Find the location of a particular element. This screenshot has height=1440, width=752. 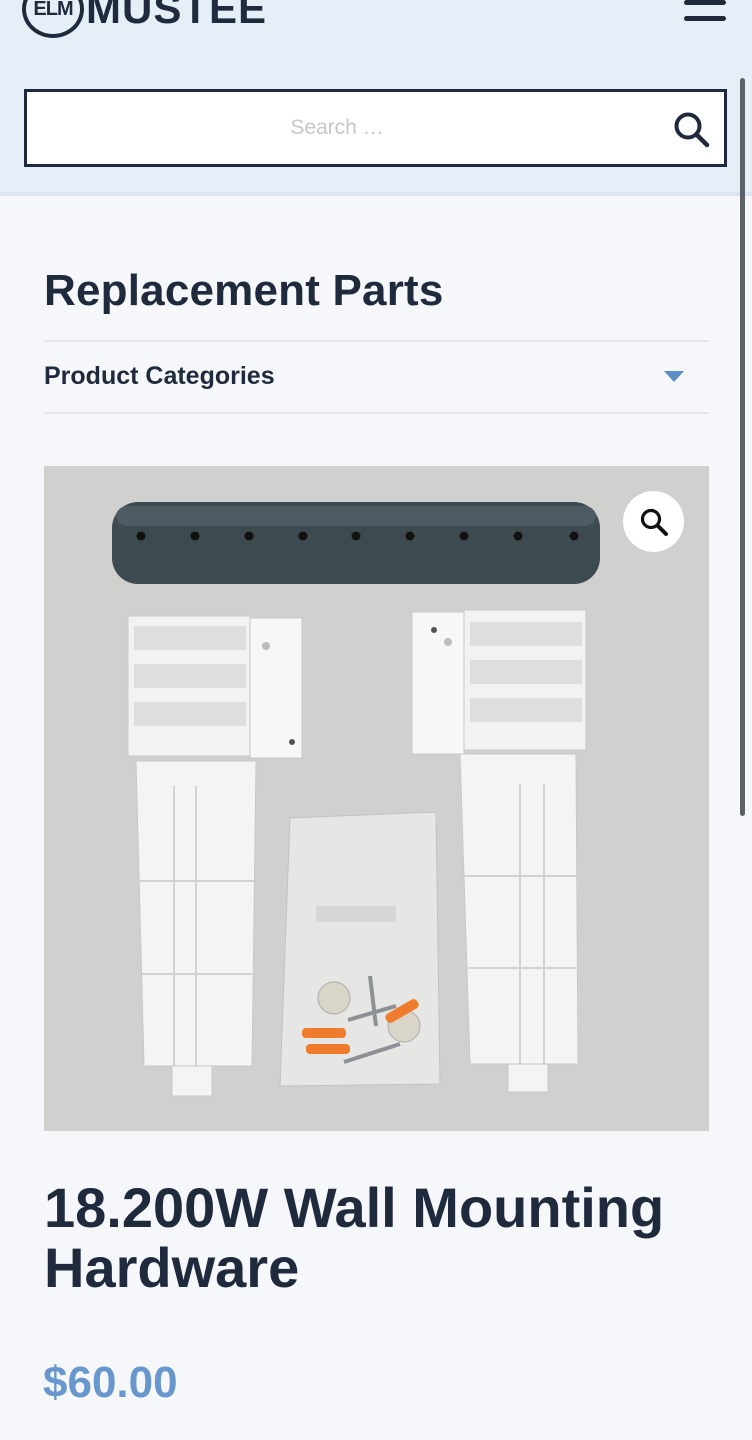

logo-badge: ELM is located at coordinates (53, 19).